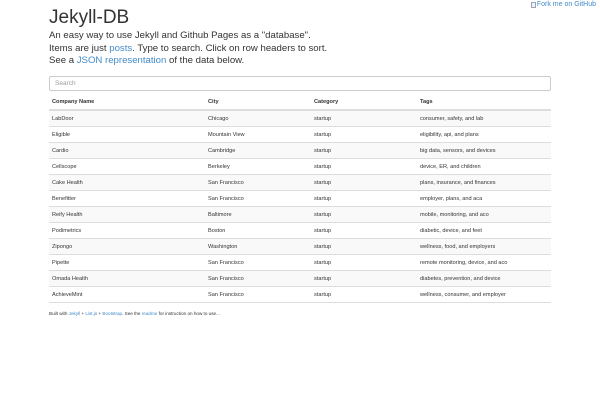  Describe the element at coordinates (484, 118) in the screenshot. I see `cell-tags: consumer, safety, and lab` at that location.